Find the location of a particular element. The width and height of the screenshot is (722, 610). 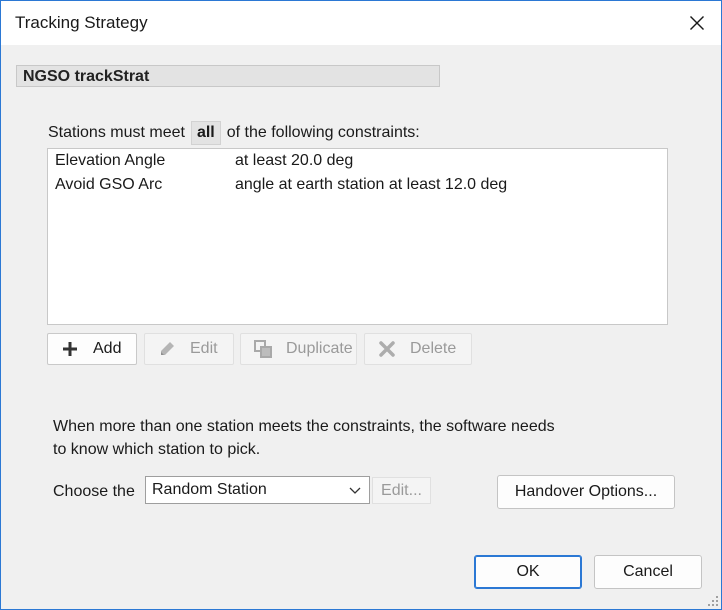

title-bar: Tracking Strategy is located at coordinates (361, 23).